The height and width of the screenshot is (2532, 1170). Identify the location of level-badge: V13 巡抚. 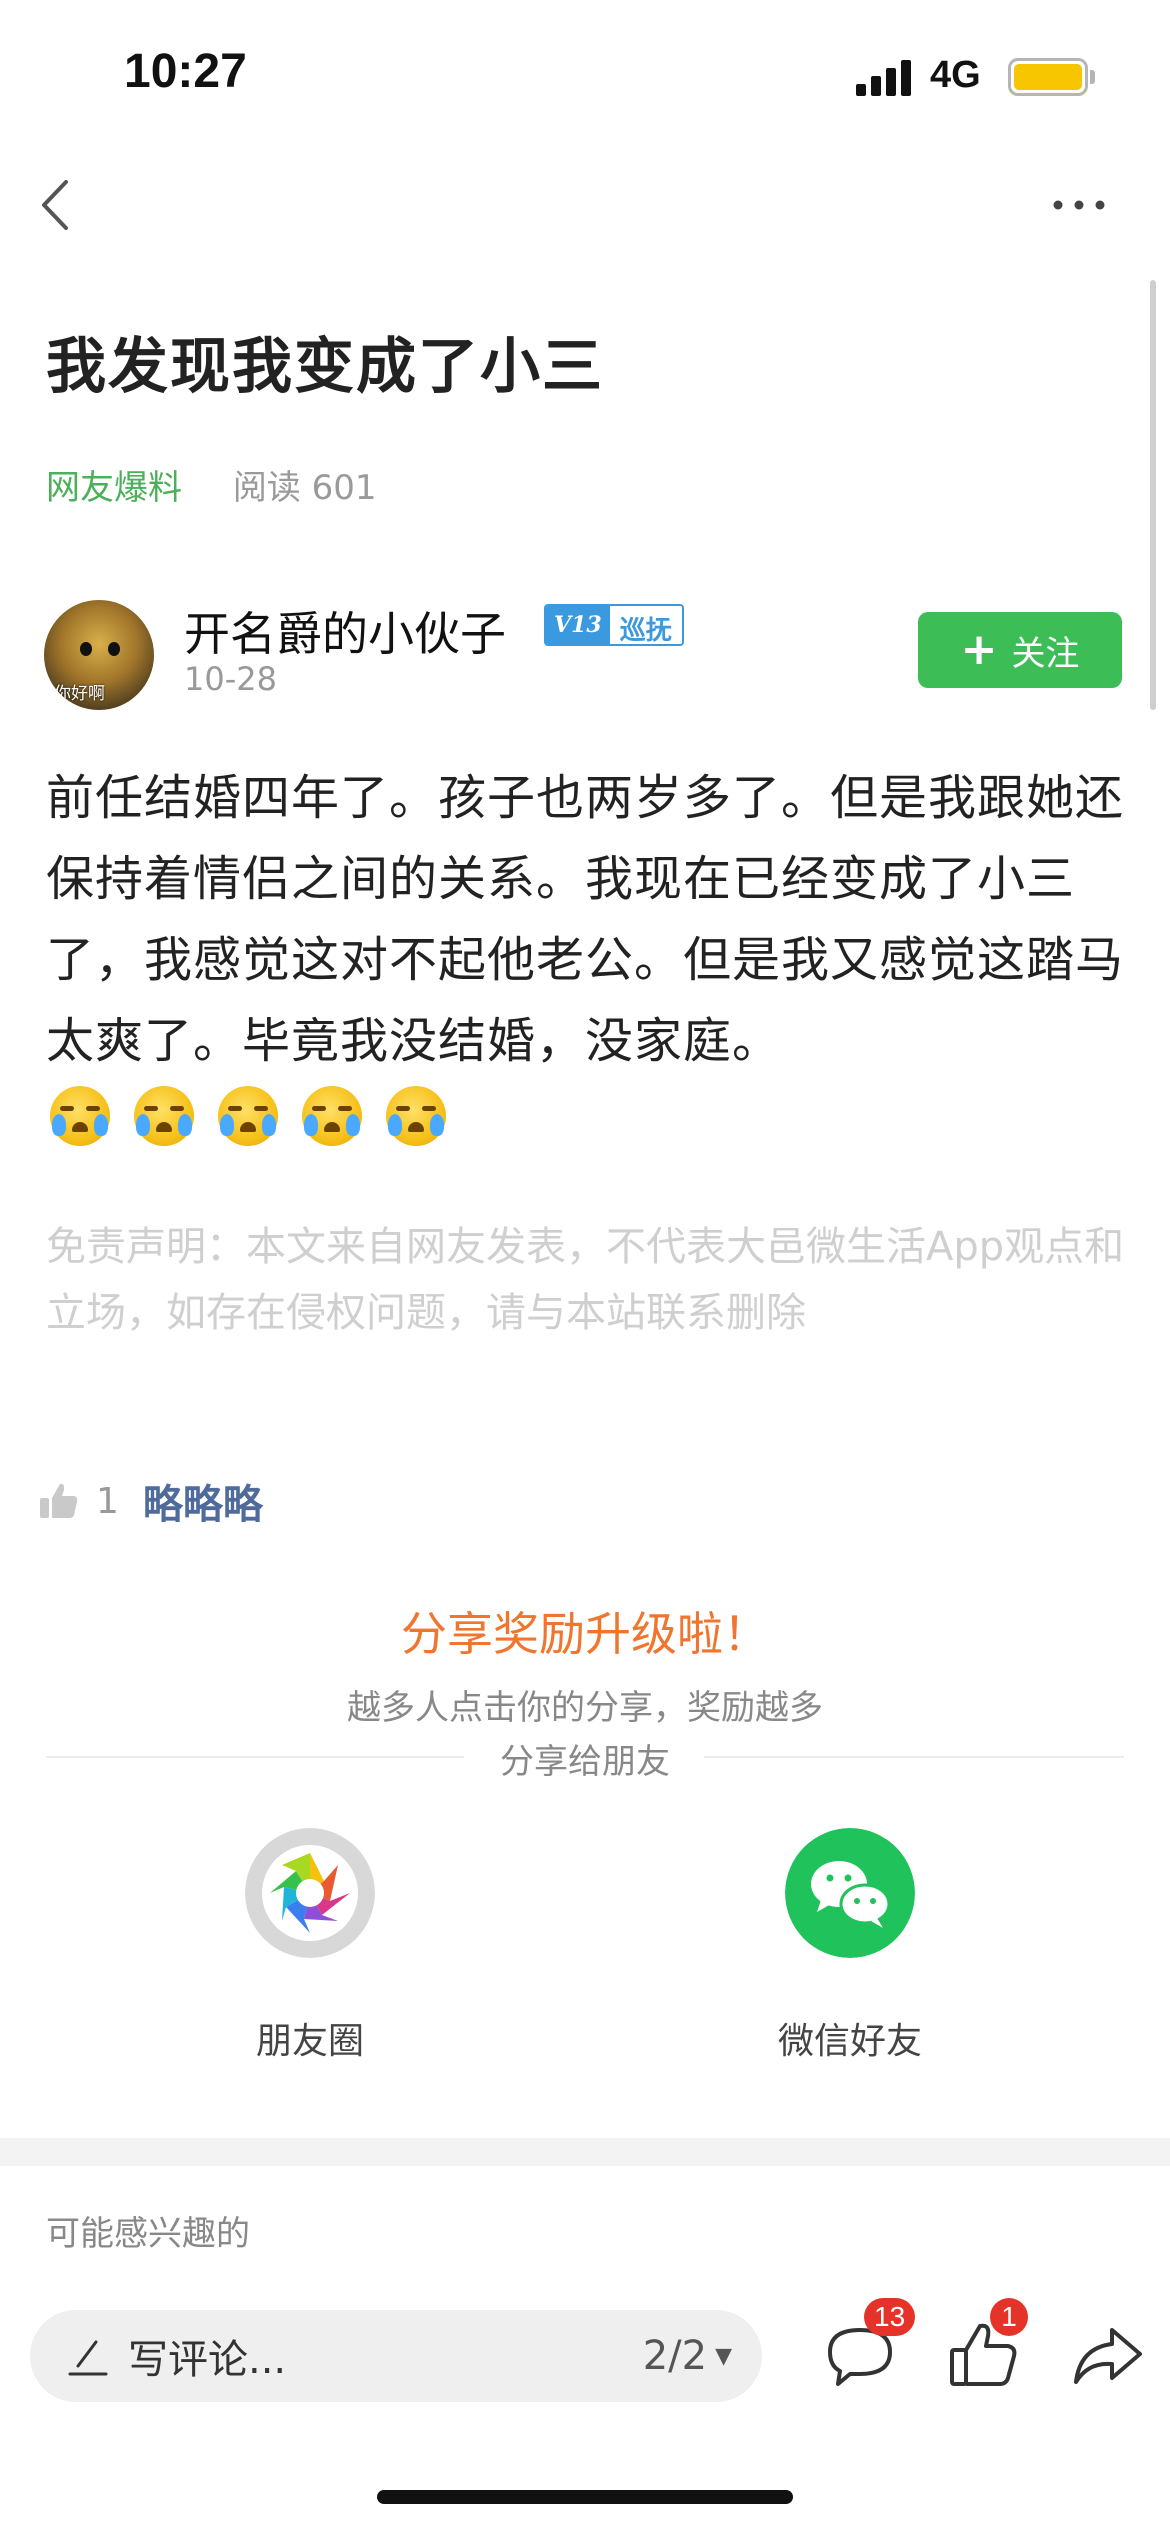
(614, 625).